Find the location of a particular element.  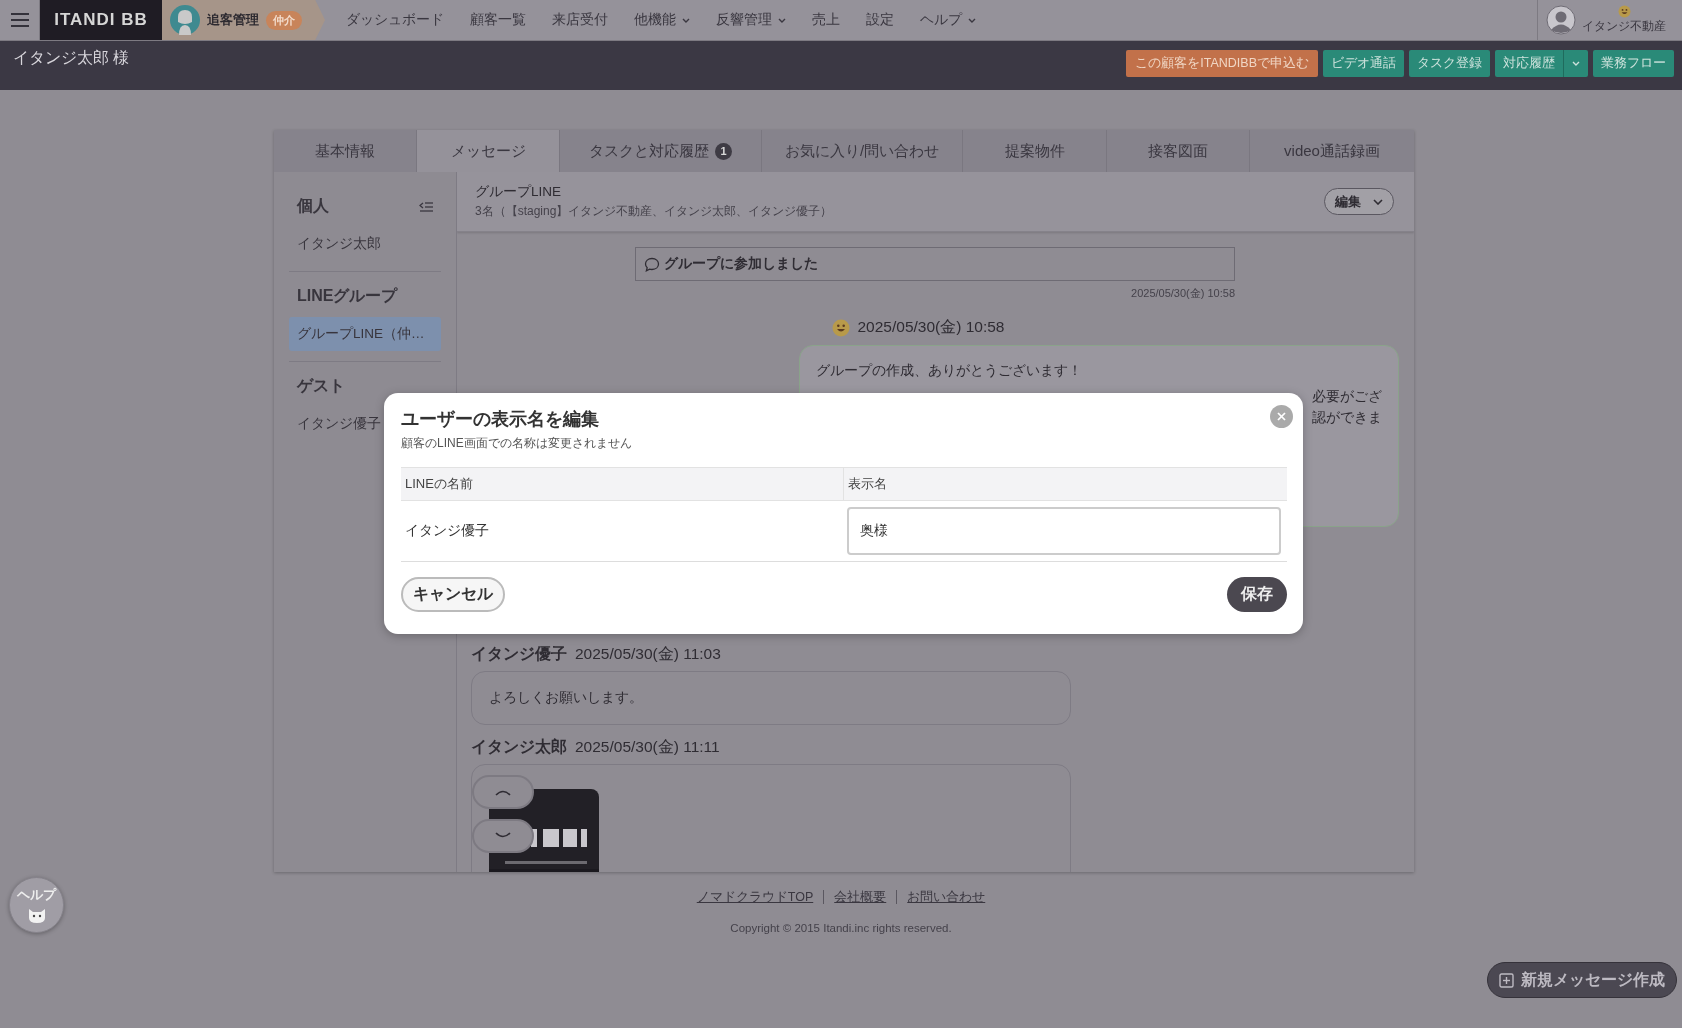

close-icon is located at coordinates (1281, 416).